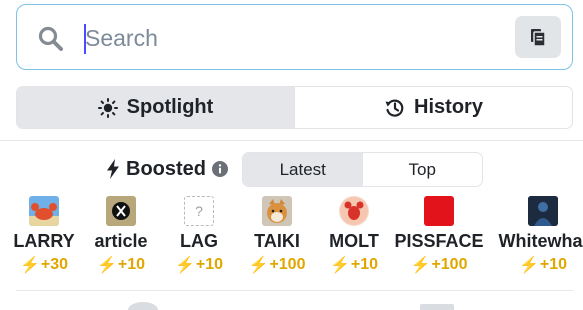 This screenshot has height=310, width=583. Describe the element at coordinates (277, 211) in the screenshot. I see `shiba-icon` at that location.